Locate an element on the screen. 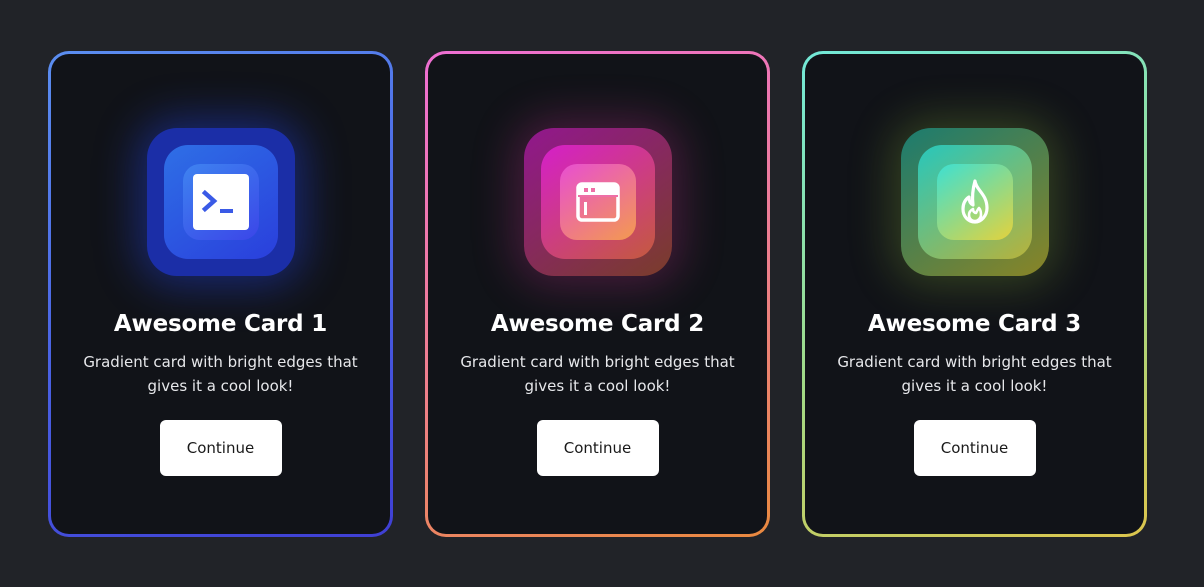 This screenshot has height=587, width=1204. terminal-icon is located at coordinates (221, 202).